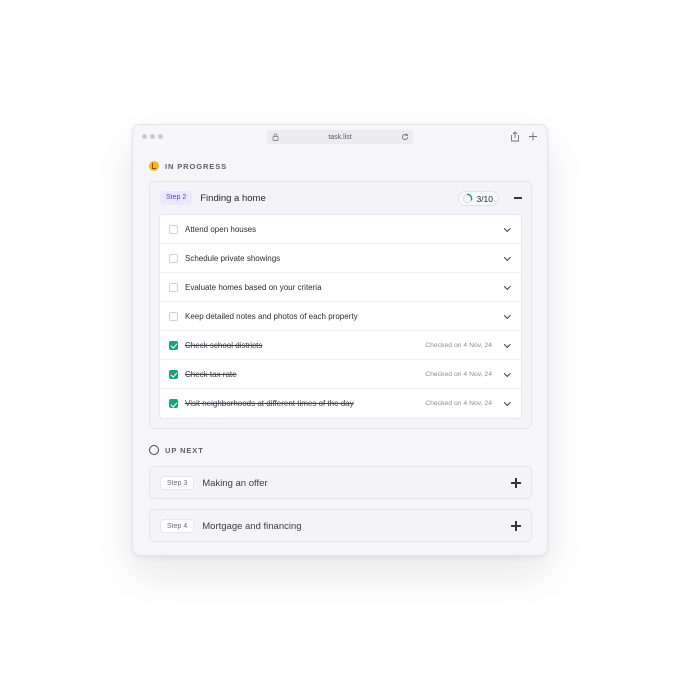 The height and width of the screenshot is (680, 680). I want to click on in-progress-icon, so click(154, 166).